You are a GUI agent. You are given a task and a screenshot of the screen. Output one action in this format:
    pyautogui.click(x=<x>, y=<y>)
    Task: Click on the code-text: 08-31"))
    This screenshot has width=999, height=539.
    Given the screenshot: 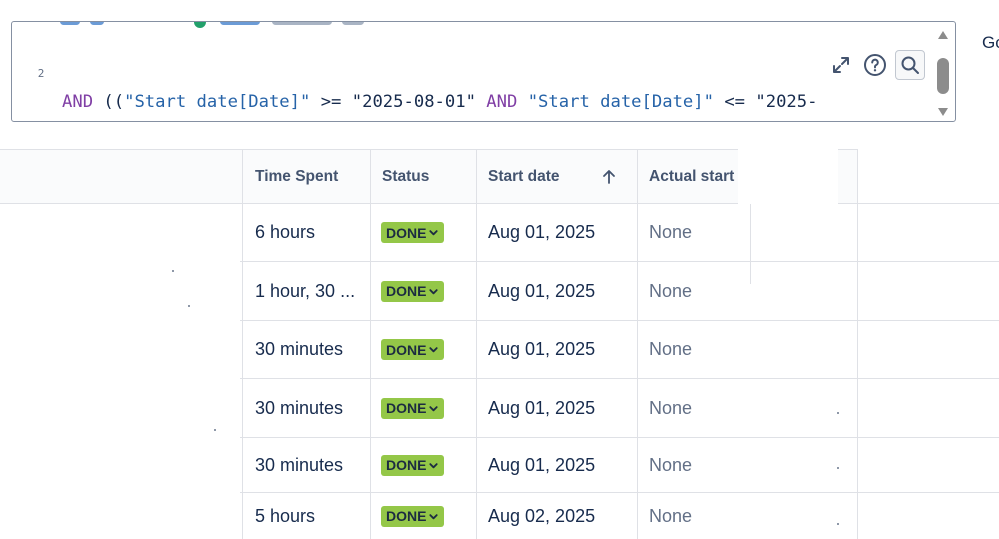 What is the action you would take?
    pyautogui.click(x=103, y=119)
    